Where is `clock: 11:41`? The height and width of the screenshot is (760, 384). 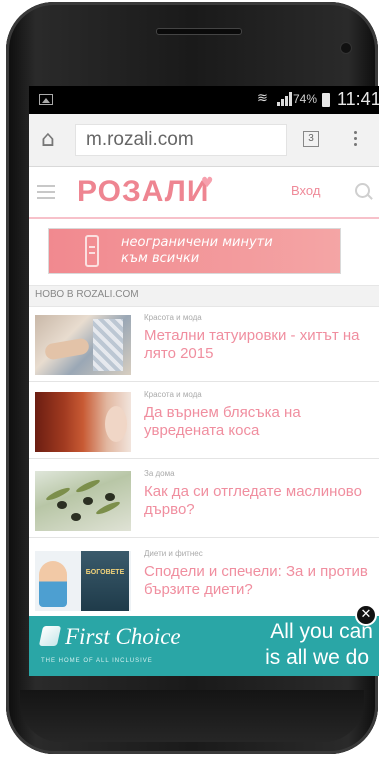
clock: 11:41 is located at coordinates (358, 99).